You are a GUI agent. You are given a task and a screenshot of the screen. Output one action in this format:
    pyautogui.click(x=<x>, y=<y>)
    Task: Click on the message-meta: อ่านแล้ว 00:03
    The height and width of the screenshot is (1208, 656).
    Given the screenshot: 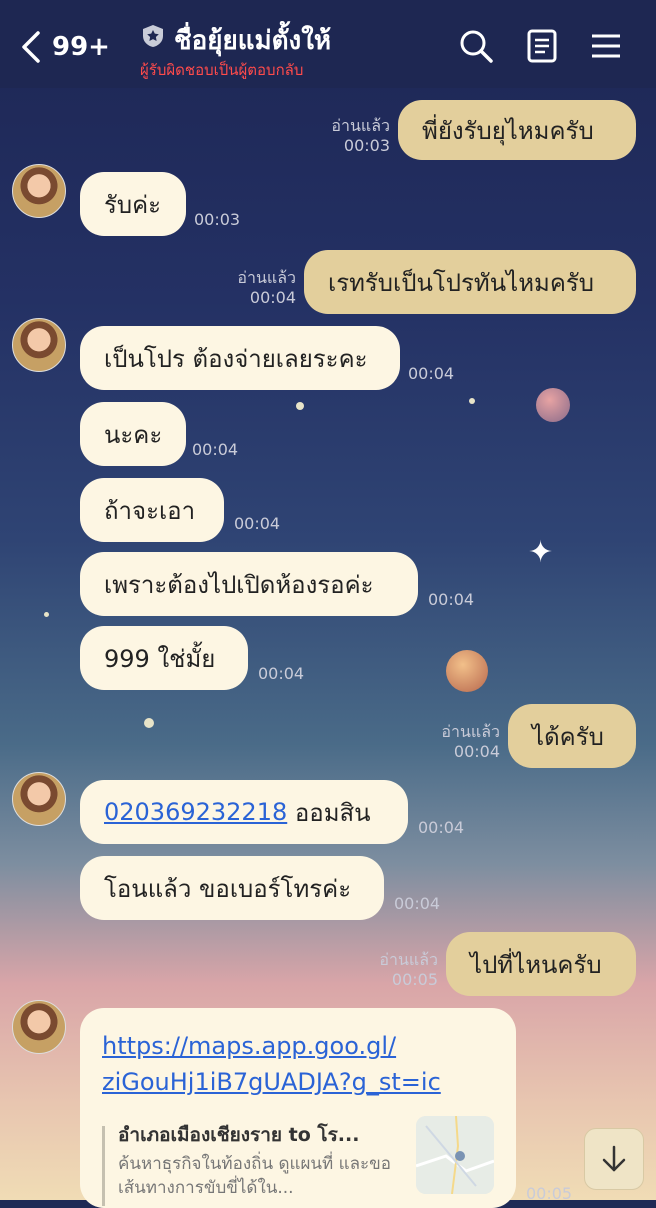 What is the action you would take?
    pyautogui.click(x=354, y=136)
    